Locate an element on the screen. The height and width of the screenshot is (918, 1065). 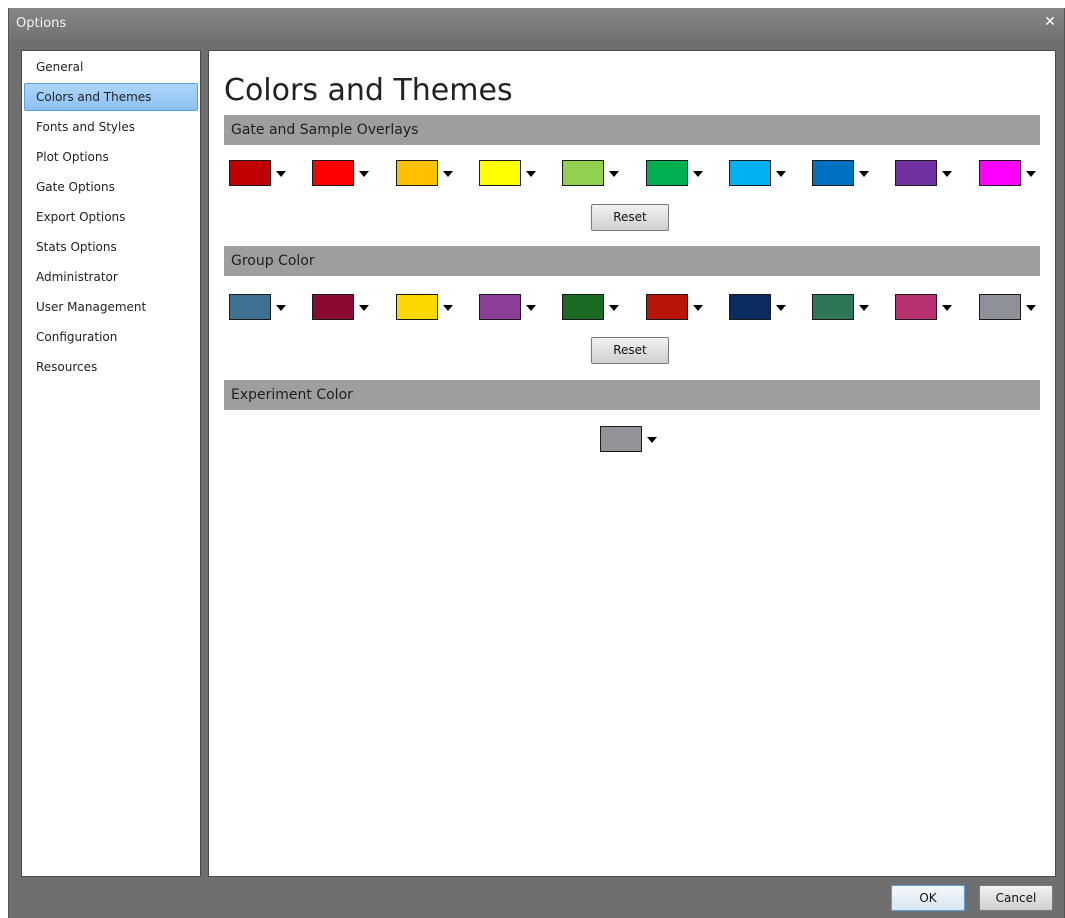
reset-gate-overlays-button: Reset is located at coordinates (630, 217).